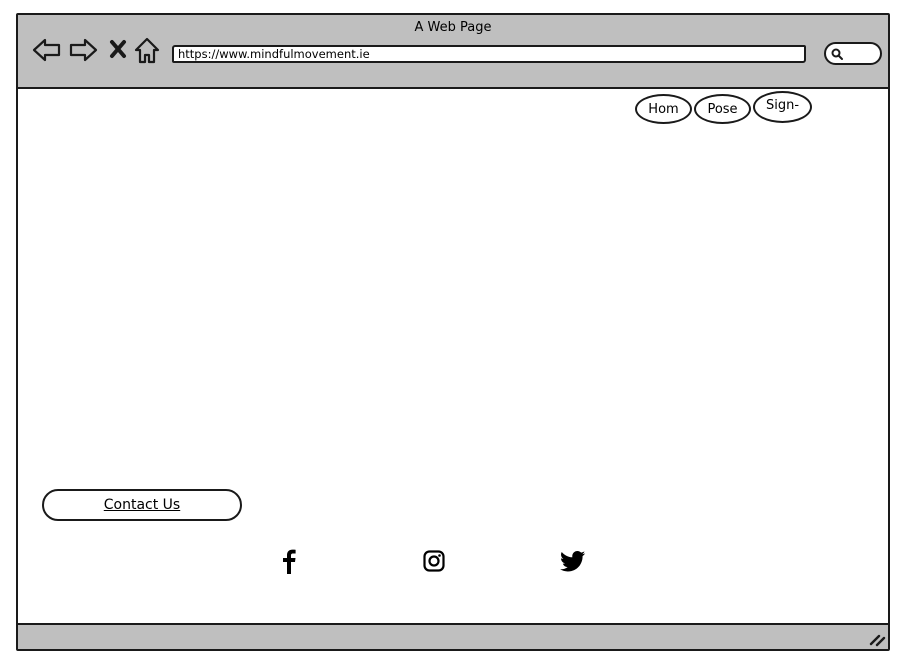  I want to click on nav-item-label: Sign-, so click(782, 105).